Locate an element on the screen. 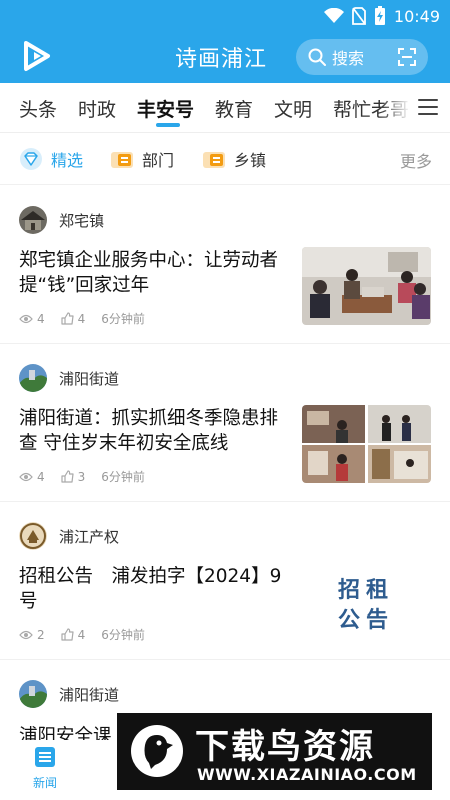  township-icon is located at coordinates (214, 160).